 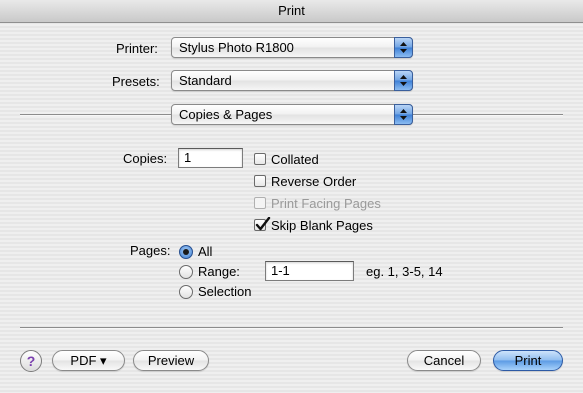 I want to click on print-facing-pages-checkbox, so click(x=260, y=203).